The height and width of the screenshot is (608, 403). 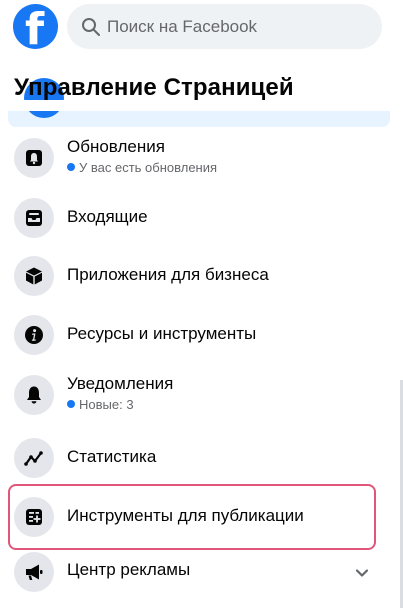 I want to click on menu-item-notifications: Уведомления Новые: 3, so click(x=192, y=395).